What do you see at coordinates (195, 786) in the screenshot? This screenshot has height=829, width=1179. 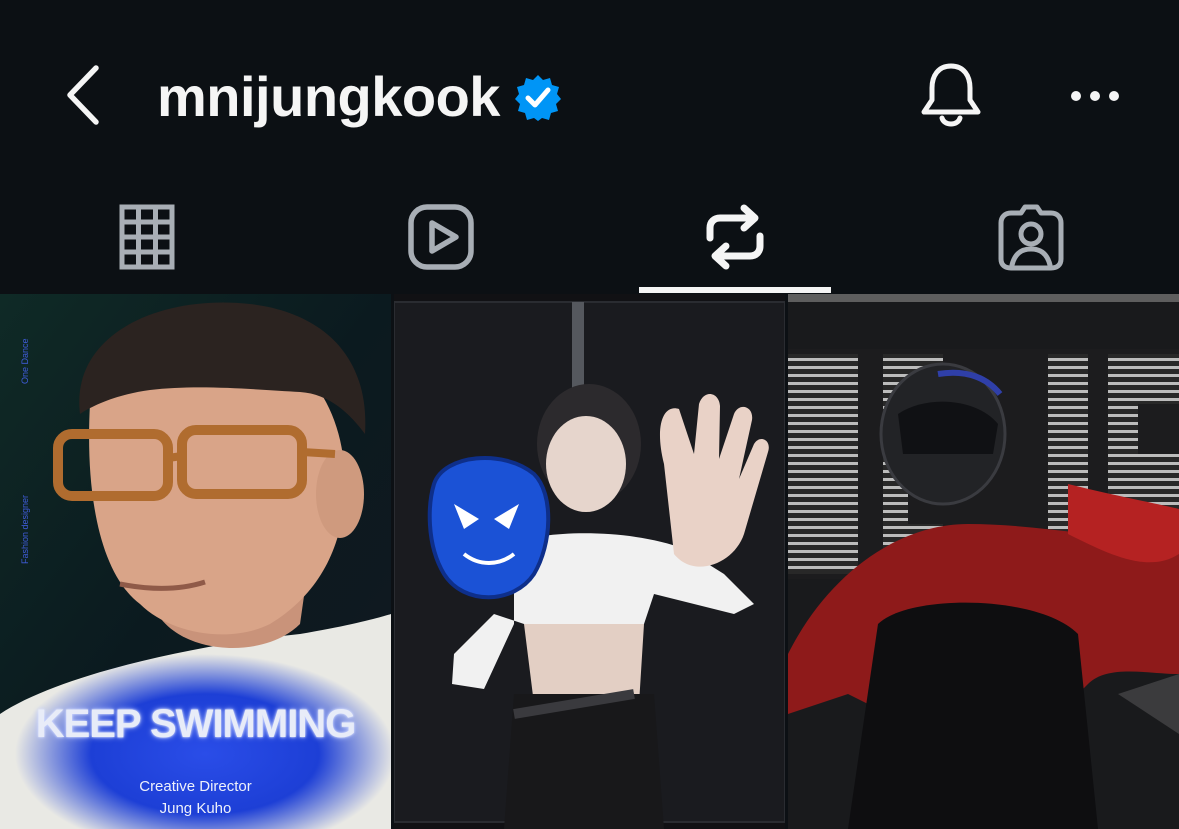 I see `post-subtitle: Creative Director` at bounding box center [195, 786].